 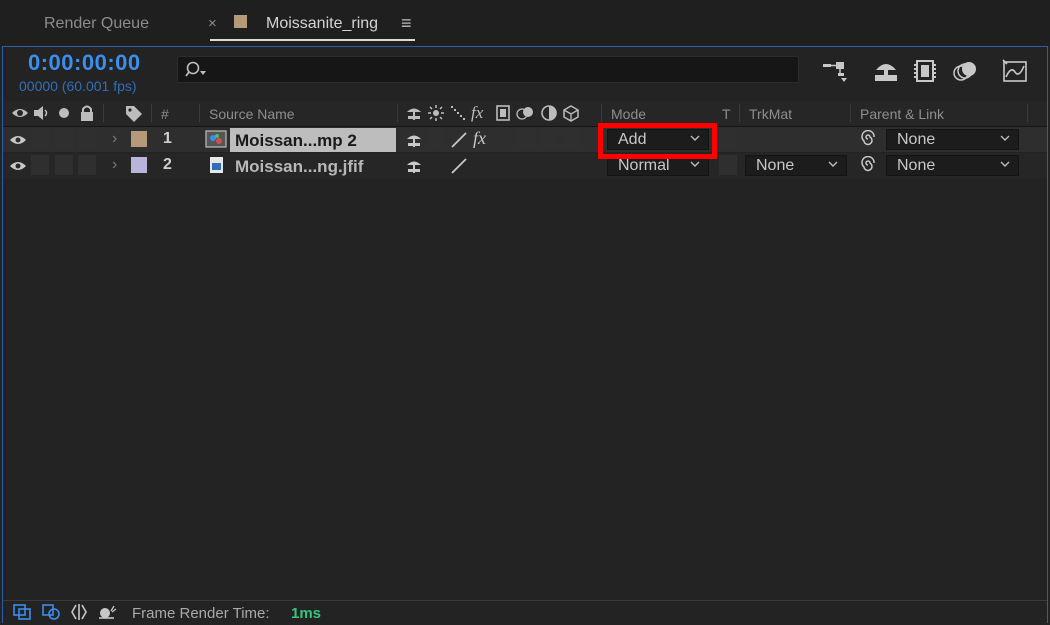 I want to click on in-out-toggle-icon, so click(x=79, y=612).